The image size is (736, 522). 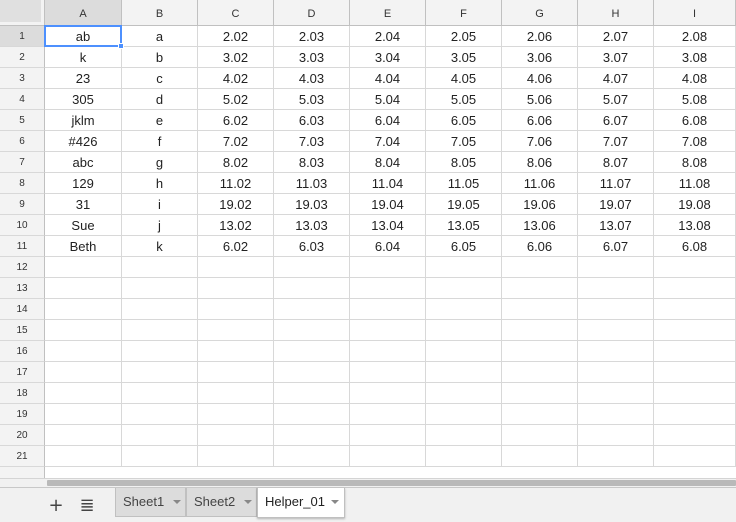 What do you see at coordinates (83, 183) in the screenshot?
I see `grid-cell: 129` at bounding box center [83, 183].